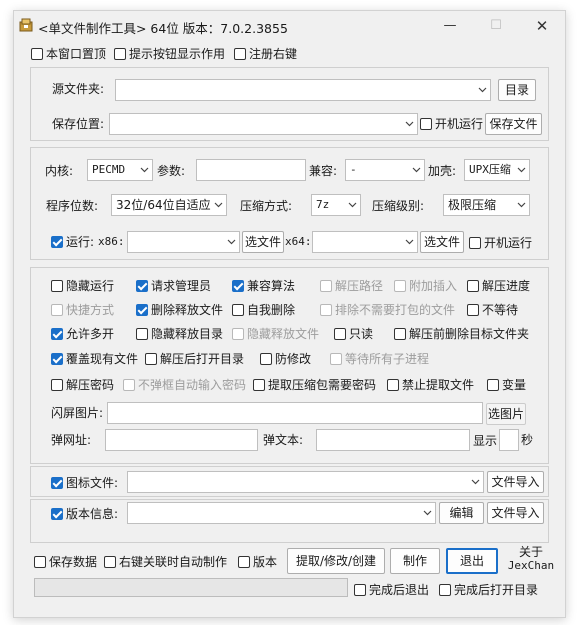 The height and width of the screenshot is (625, 577). I want to click on option-checkbox: 不等待, so click(492, 309).